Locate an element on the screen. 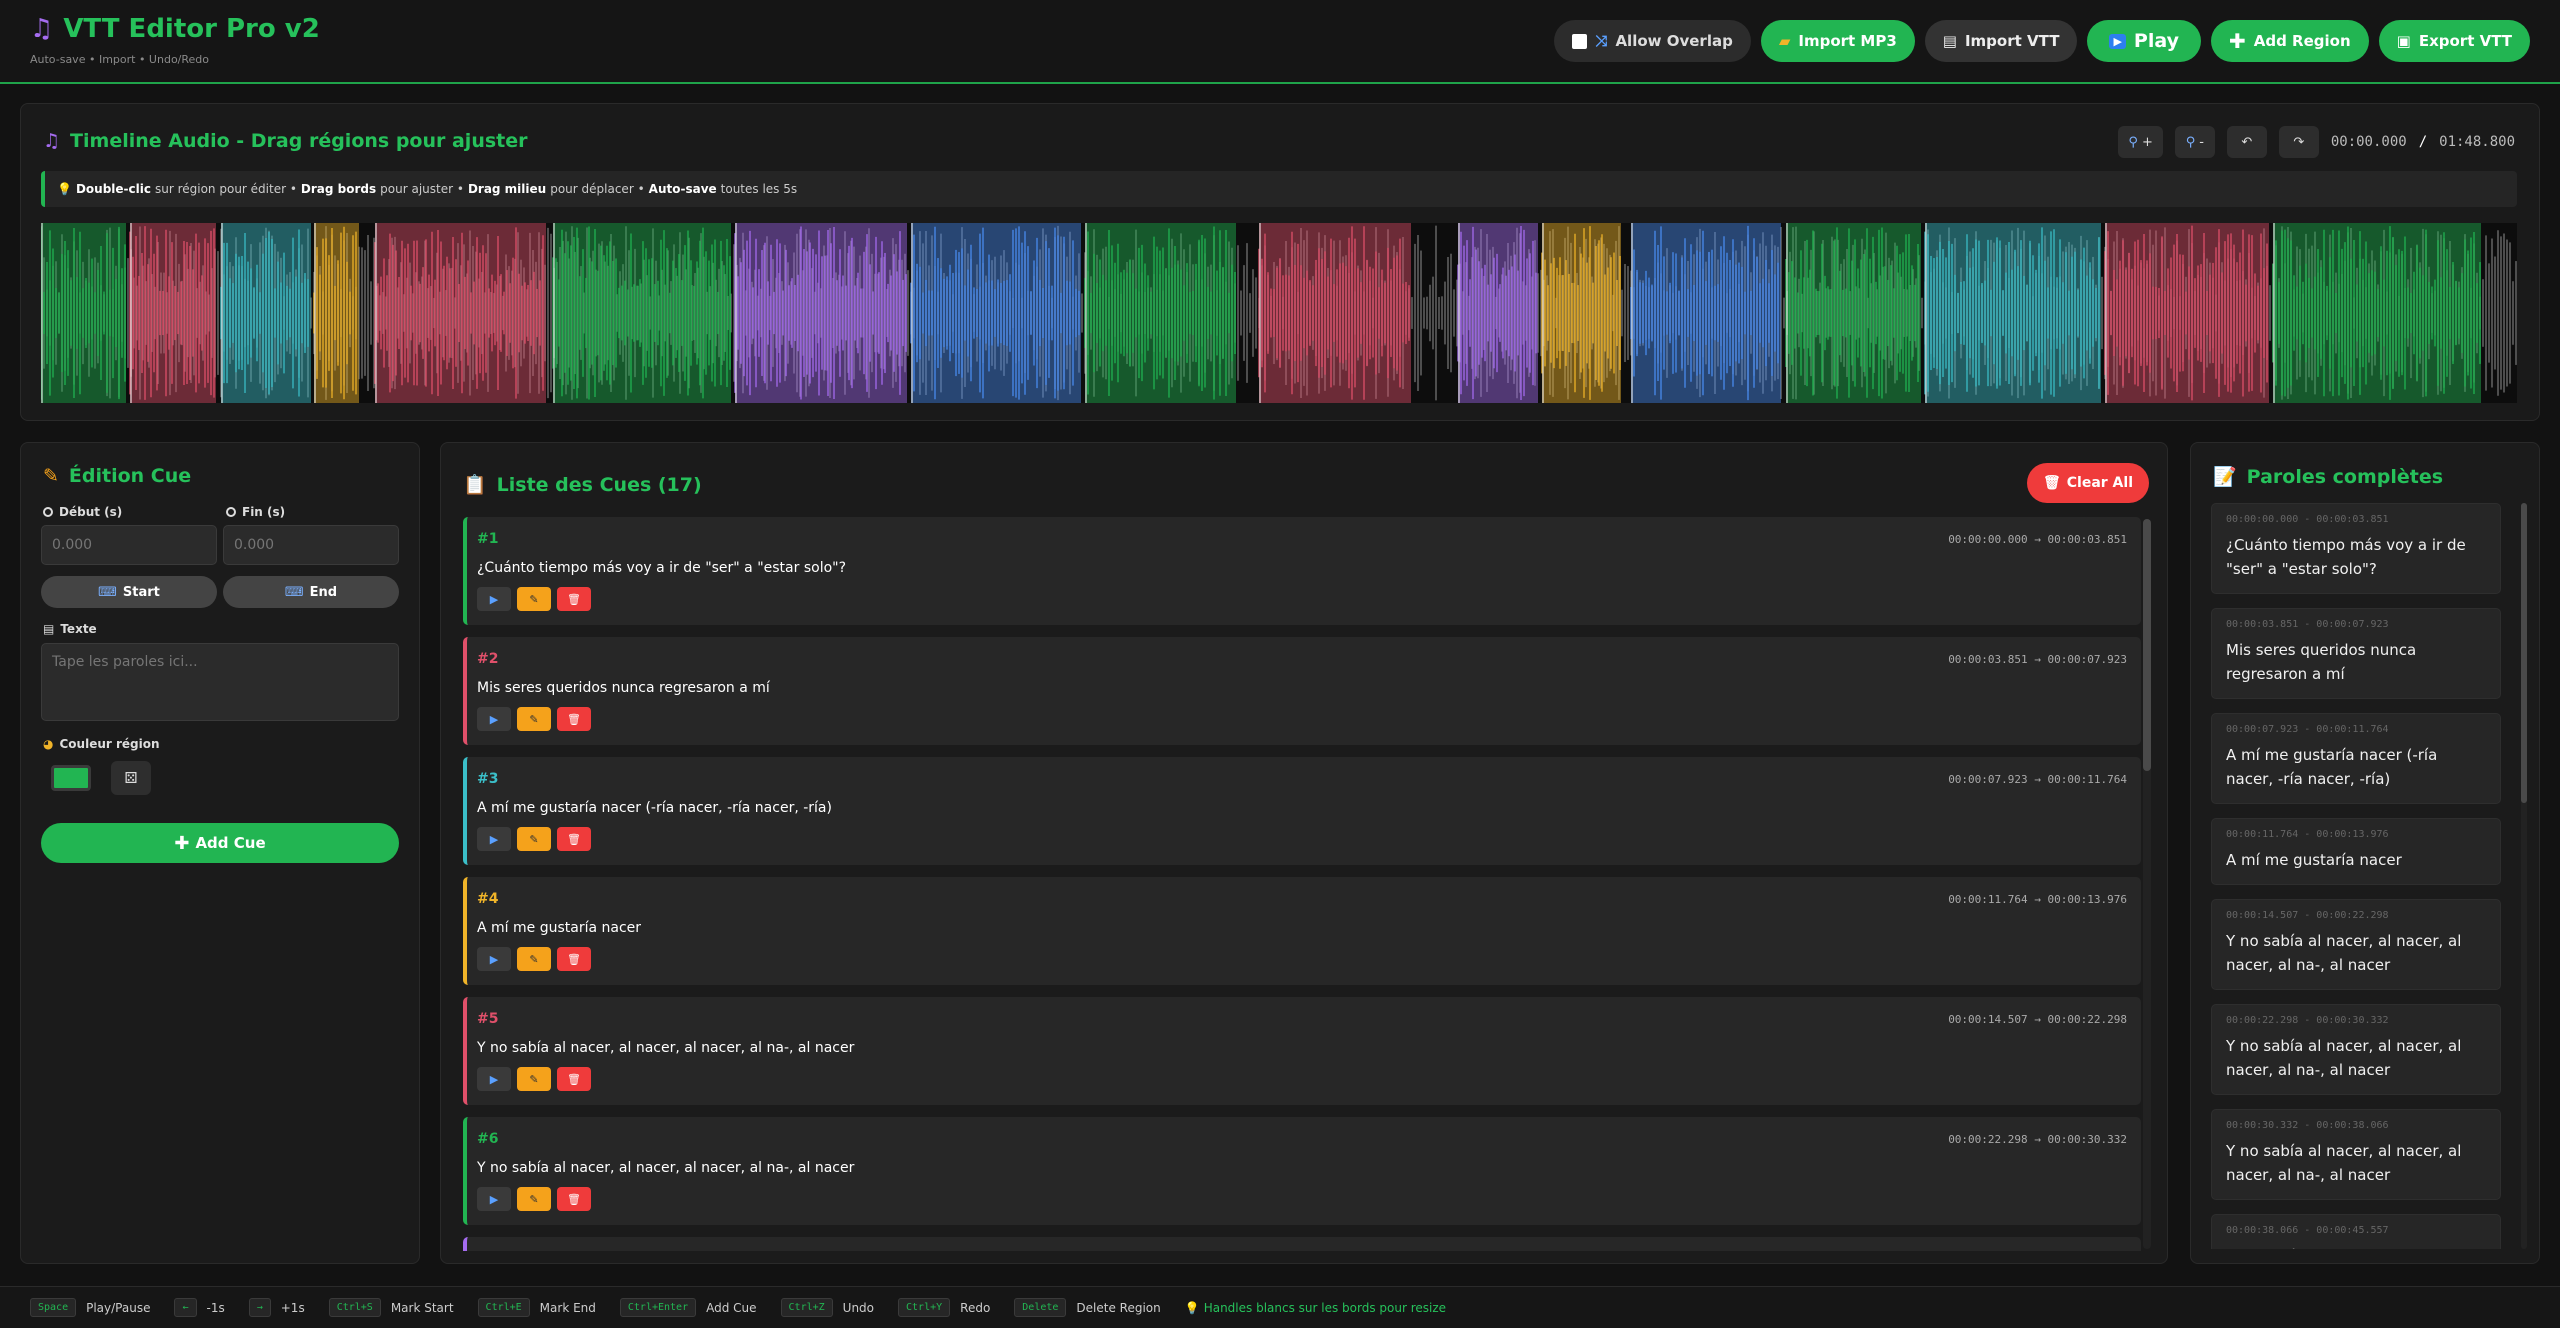  waveform is located at coordinates (1279, 313).